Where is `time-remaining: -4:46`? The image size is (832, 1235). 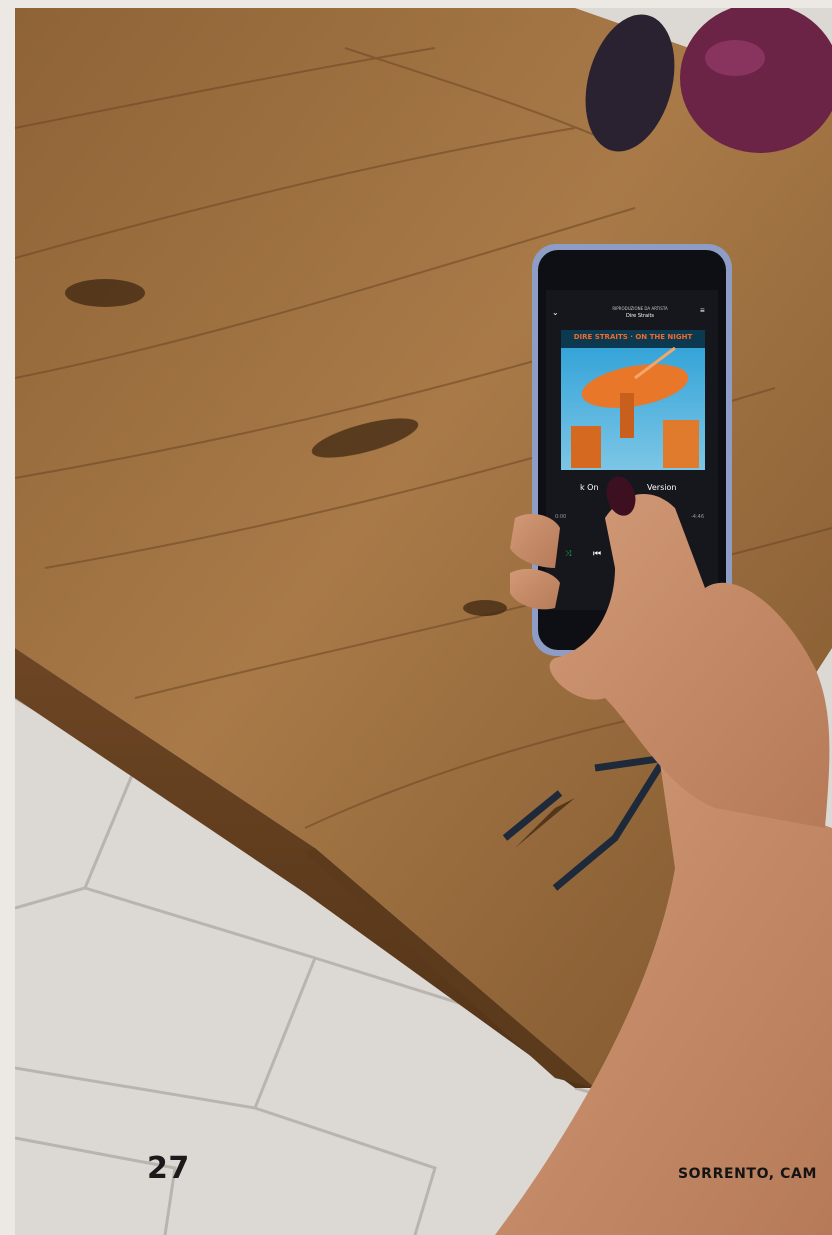 time-remaining: -4:46 is located at coordinates (698, 517).